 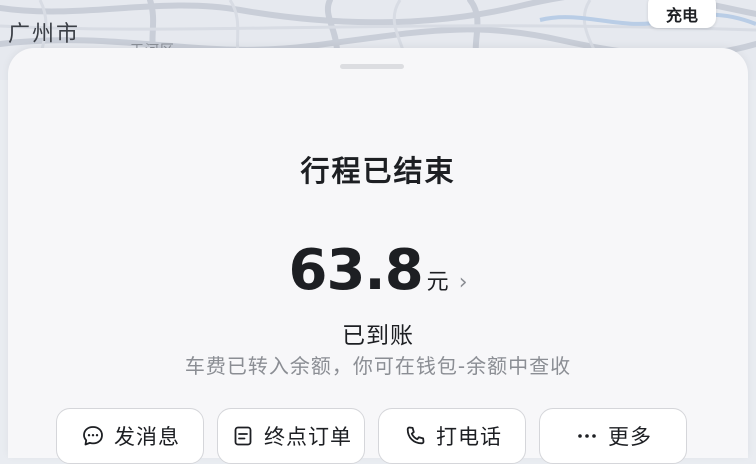 What do you see at coordinates (308, 437) in the screenshot?
I see `destination-order-label: 终点订单` at bounding box center [308, 437].